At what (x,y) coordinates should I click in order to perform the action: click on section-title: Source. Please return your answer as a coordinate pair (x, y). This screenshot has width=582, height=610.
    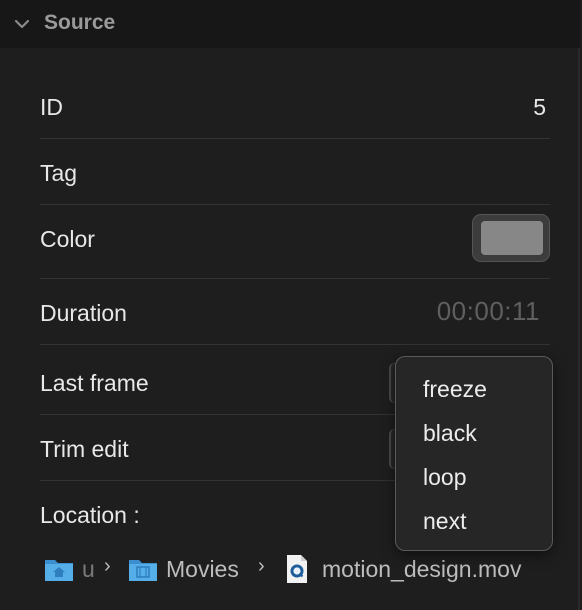
    Looking at the image, I should click on (80, 22).